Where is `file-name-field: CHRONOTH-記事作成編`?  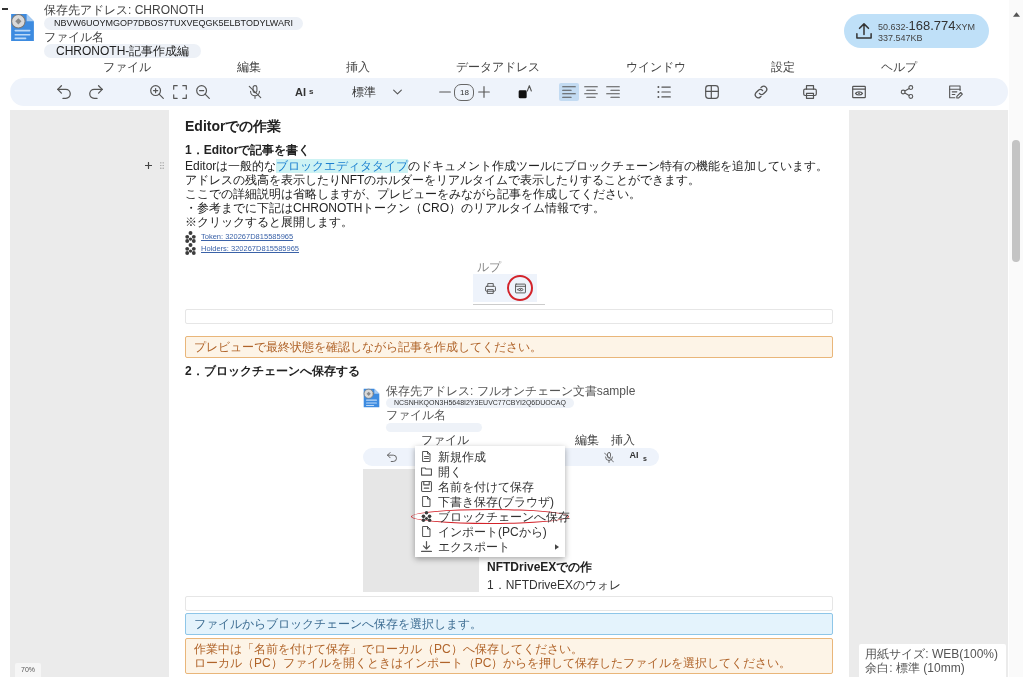 file-name-field: CHRONOTH-記事作成編 is located at coordinates (123, 51).